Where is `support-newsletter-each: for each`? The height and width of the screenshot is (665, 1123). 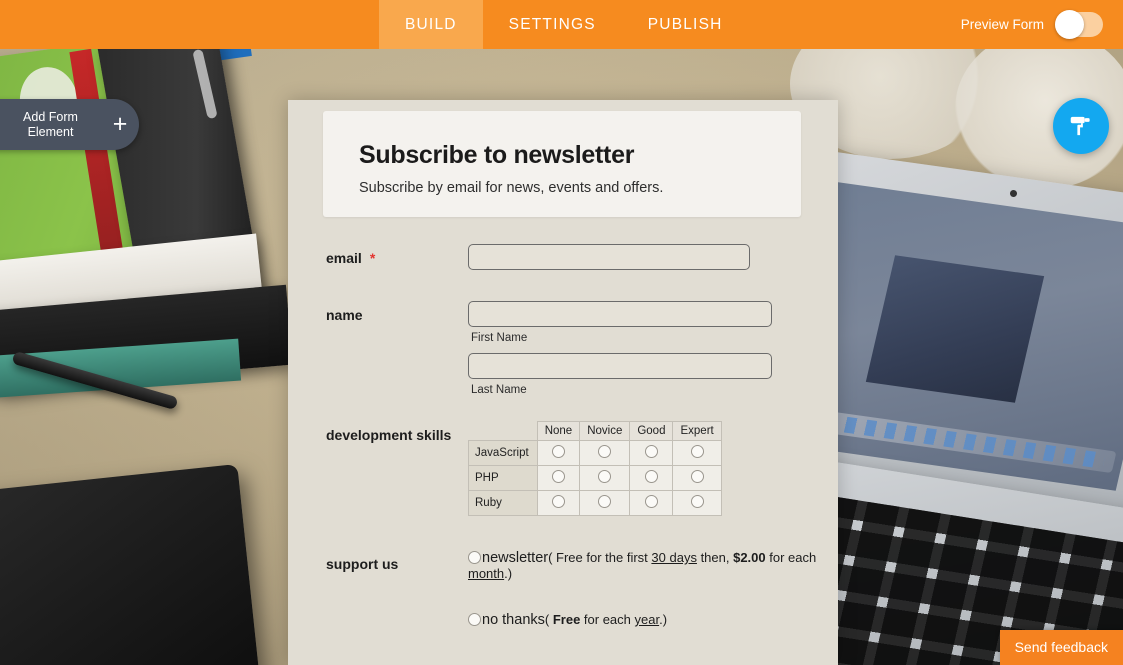 support-newsletter-each: for each is located at coordinates (791, 557).